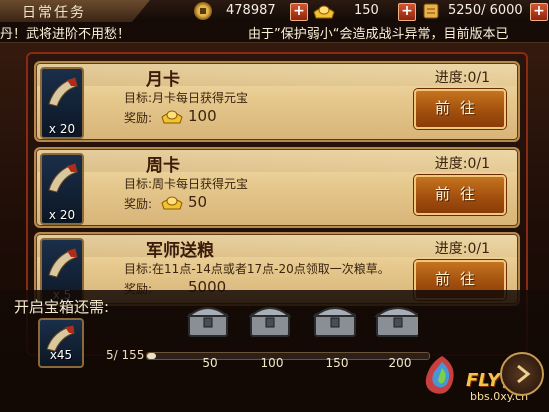  What do you see at coordinates (439, 375) in the screenshot?
I see `fly-community-logo` at bounding box center [439, 375].